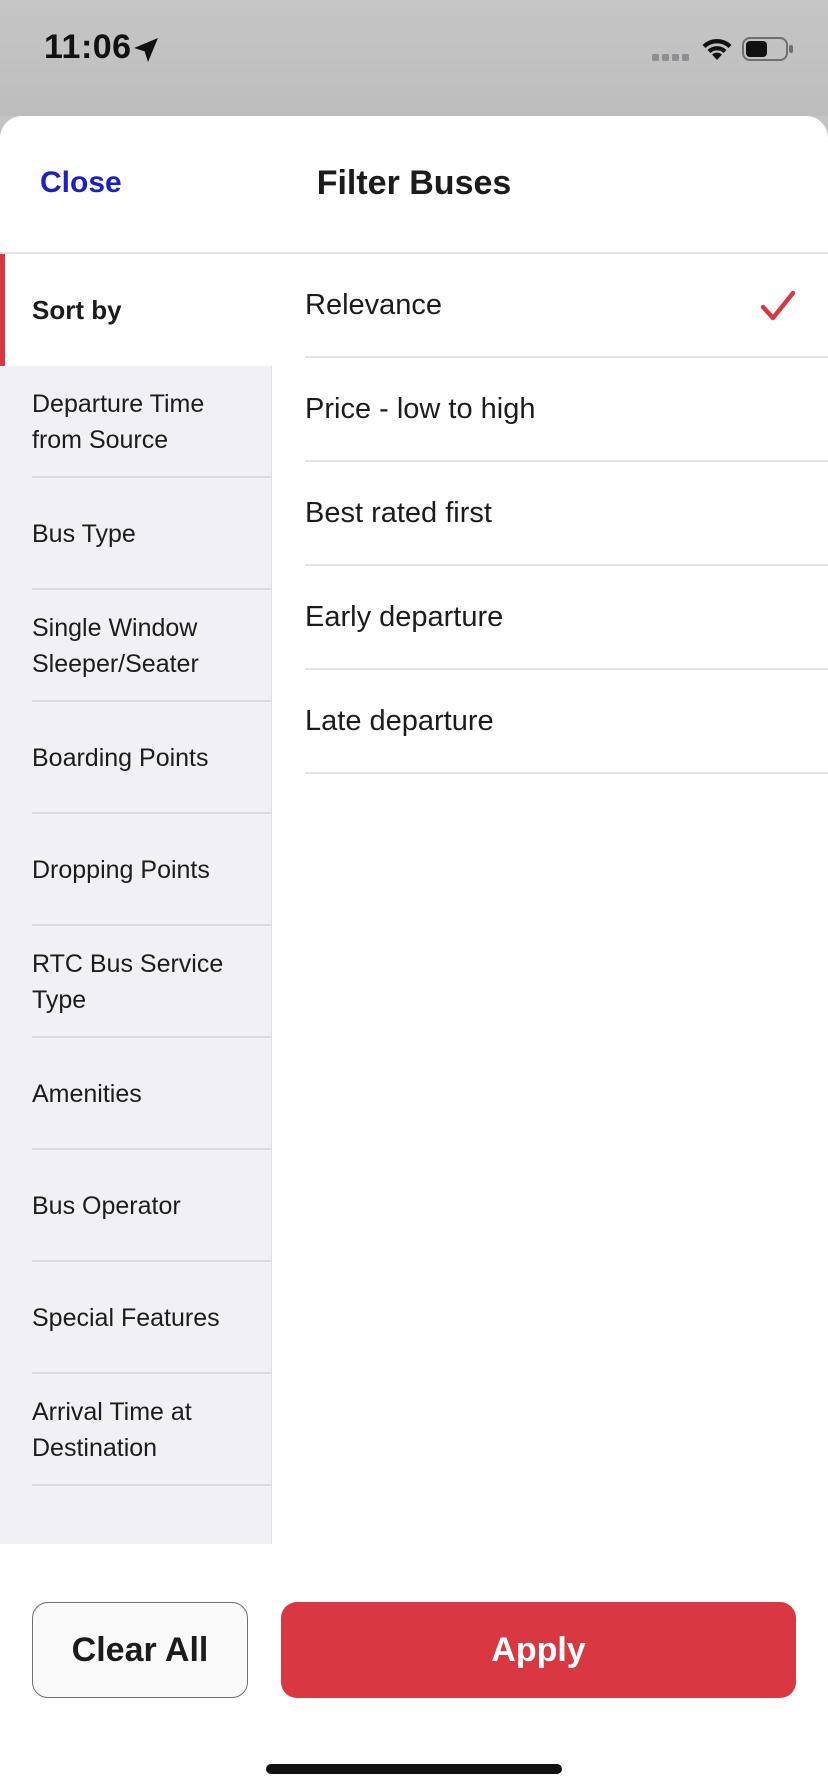 The width and height of the screenshot is (828, 1792). Describe the element at coordinates (414, 1769) in the screenshot. I see `home-indicator` at that location.